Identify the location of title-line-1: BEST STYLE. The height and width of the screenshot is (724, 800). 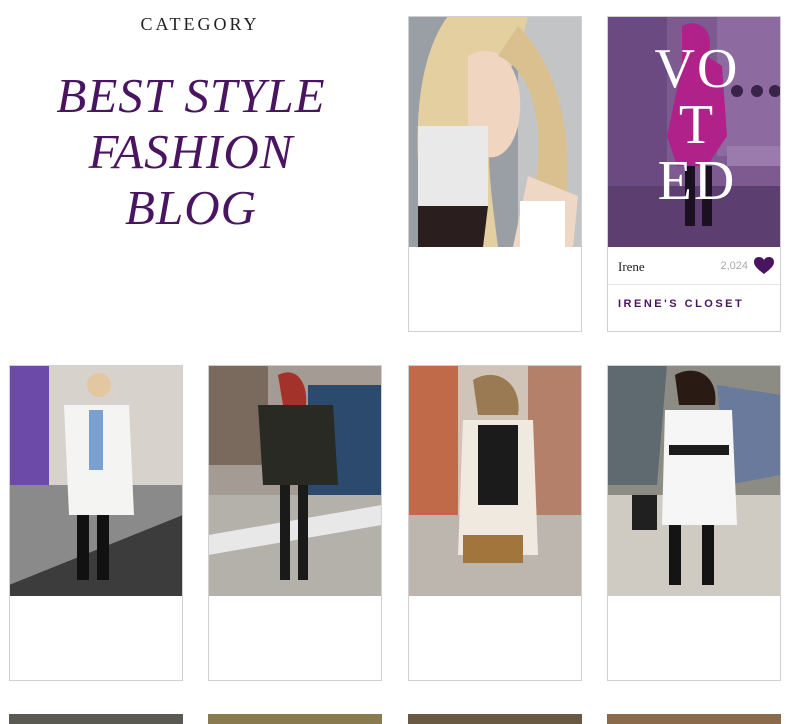
(191, 95).